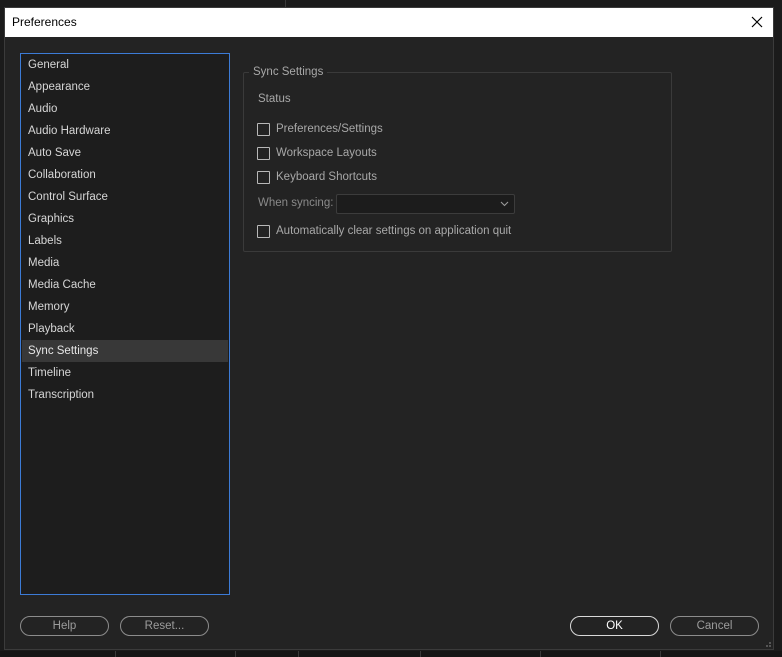 This screenshot has height=657, width=782. Describe the element at coordinates (125, 109) in the screenshot. I see `sidebar-item-audio: Audio` at that location.